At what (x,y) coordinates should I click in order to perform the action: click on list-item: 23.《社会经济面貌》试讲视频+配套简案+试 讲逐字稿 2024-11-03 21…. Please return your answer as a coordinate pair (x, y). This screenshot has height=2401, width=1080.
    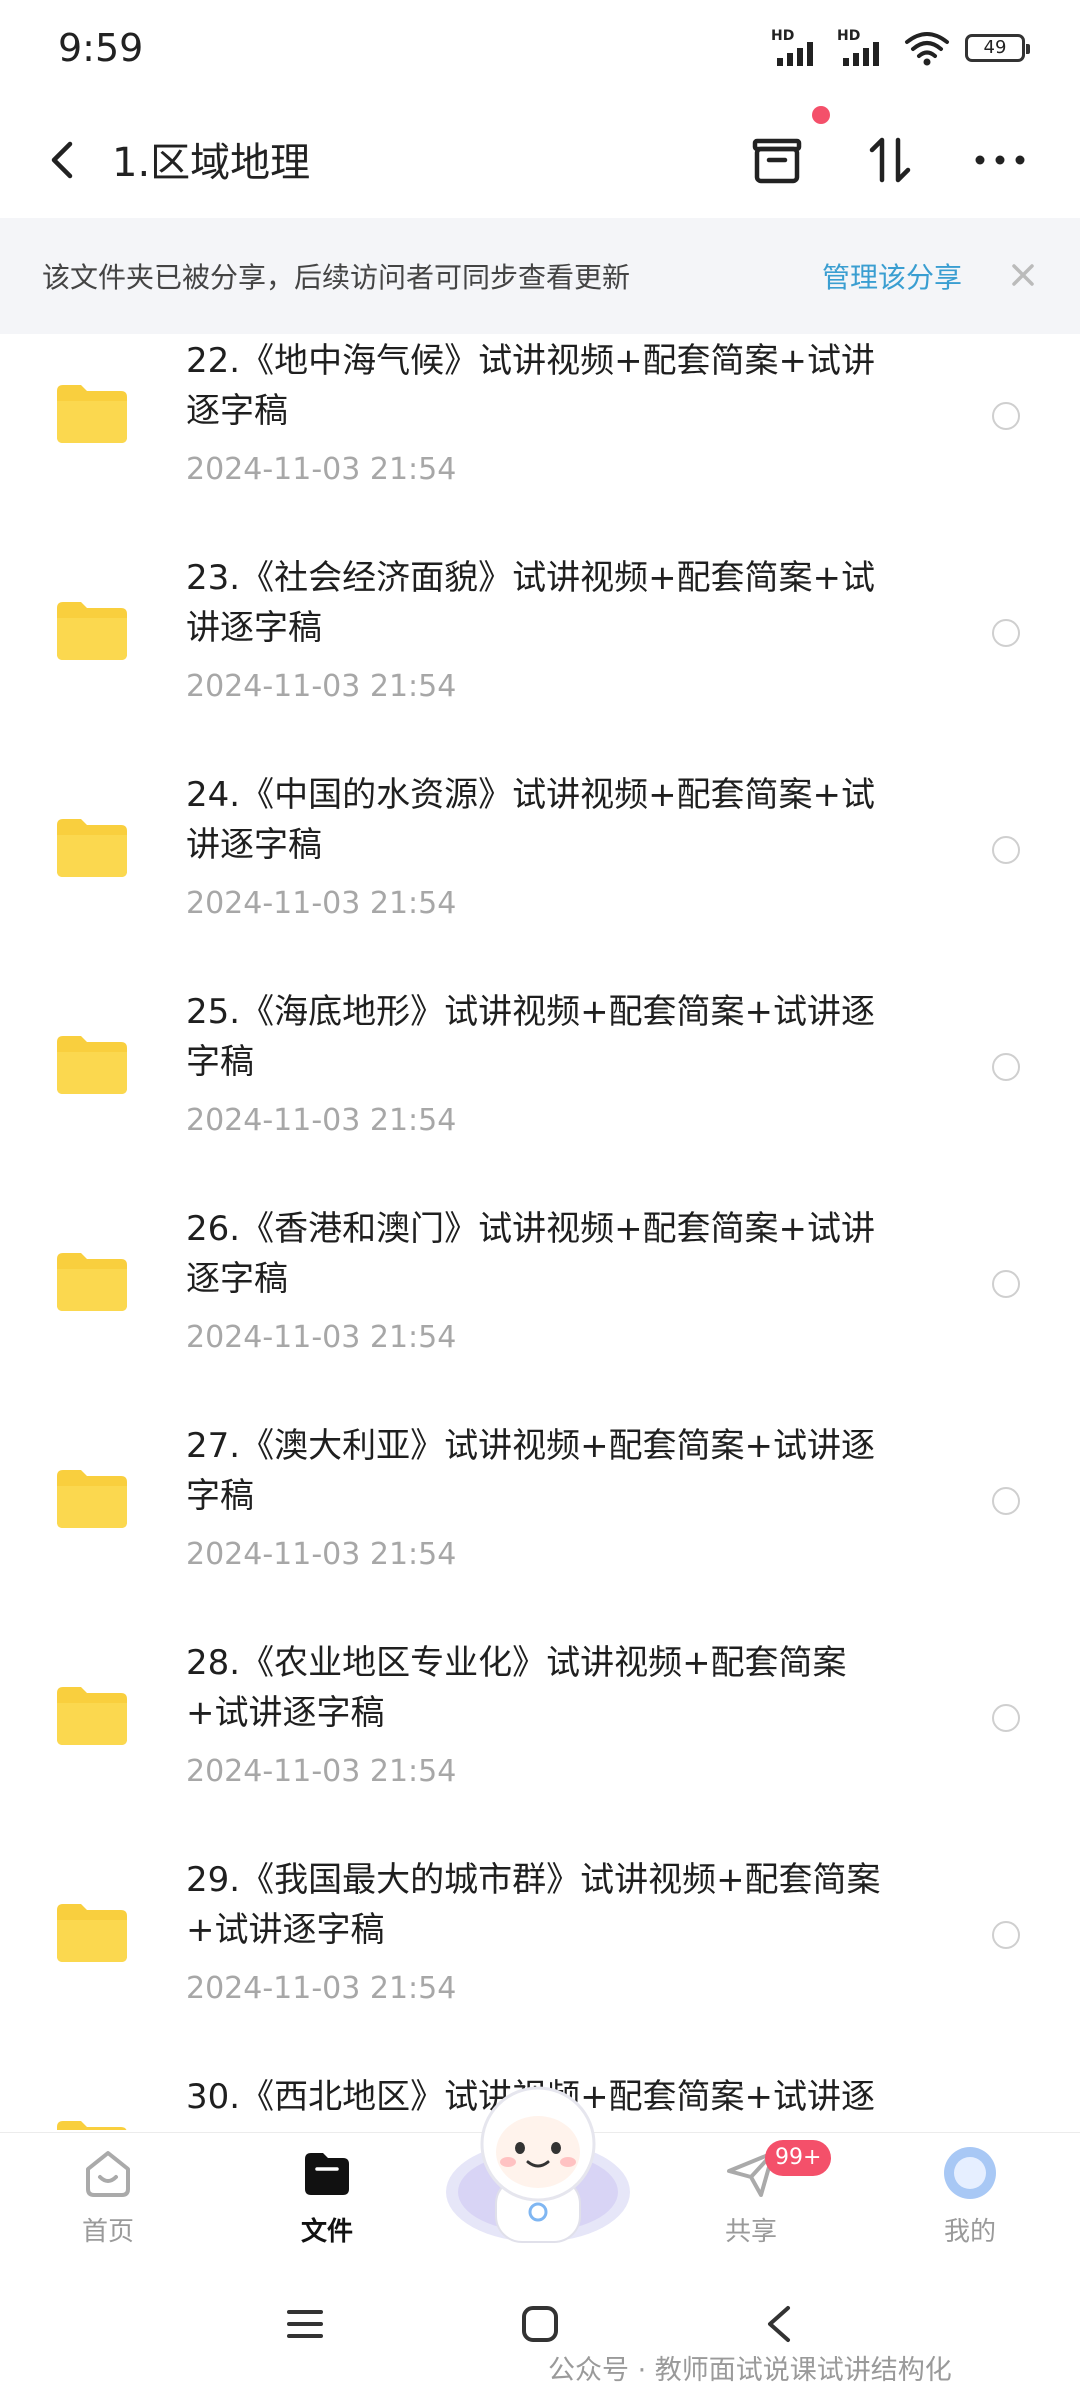
    Looking at the image, I should click on (540, 659).